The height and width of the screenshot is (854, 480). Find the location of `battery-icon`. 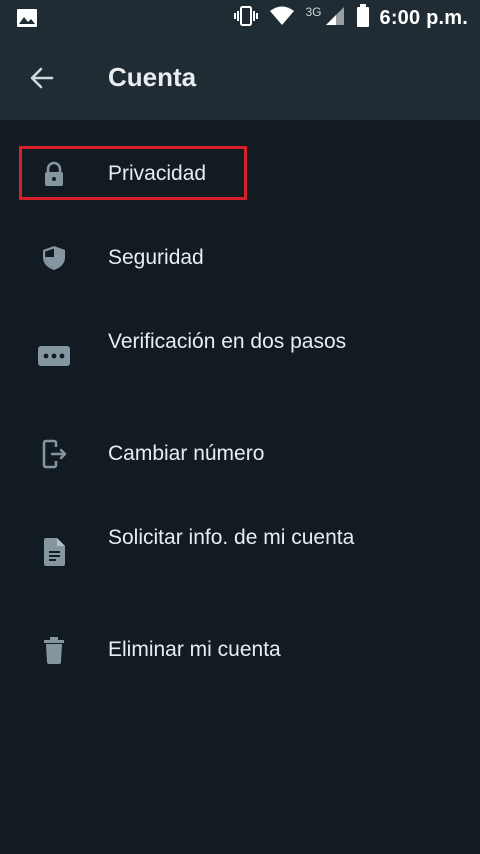

battery-icon is located at coordinates (363, 18).